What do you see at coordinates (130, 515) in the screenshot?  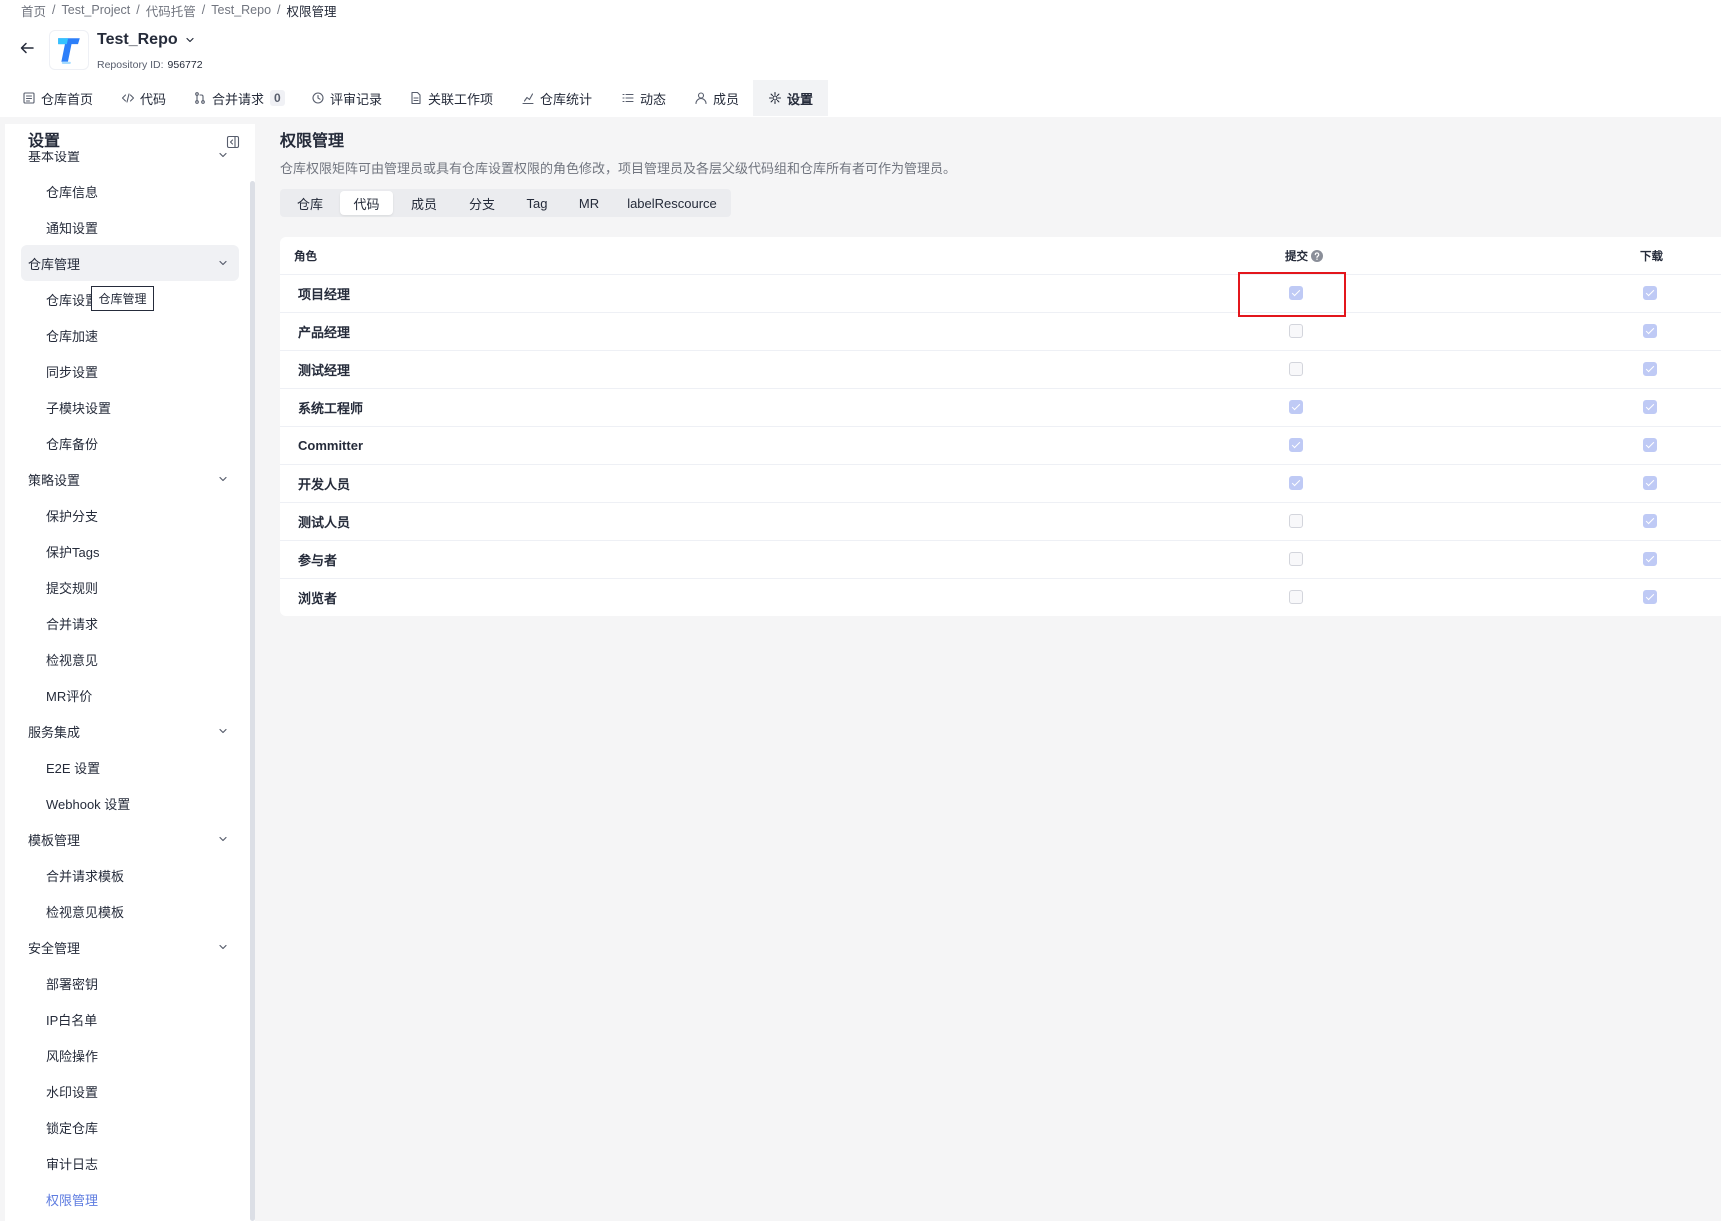 I see `sidebar-item-protected-branches: 保护分支` at bounding box center [130, 515].